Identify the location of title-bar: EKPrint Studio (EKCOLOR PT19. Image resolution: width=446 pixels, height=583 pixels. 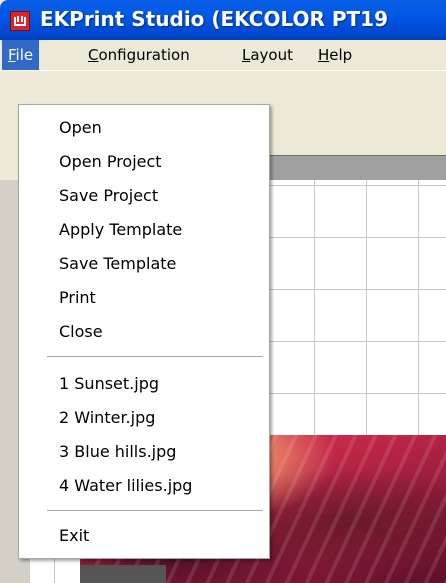
(223, 20).